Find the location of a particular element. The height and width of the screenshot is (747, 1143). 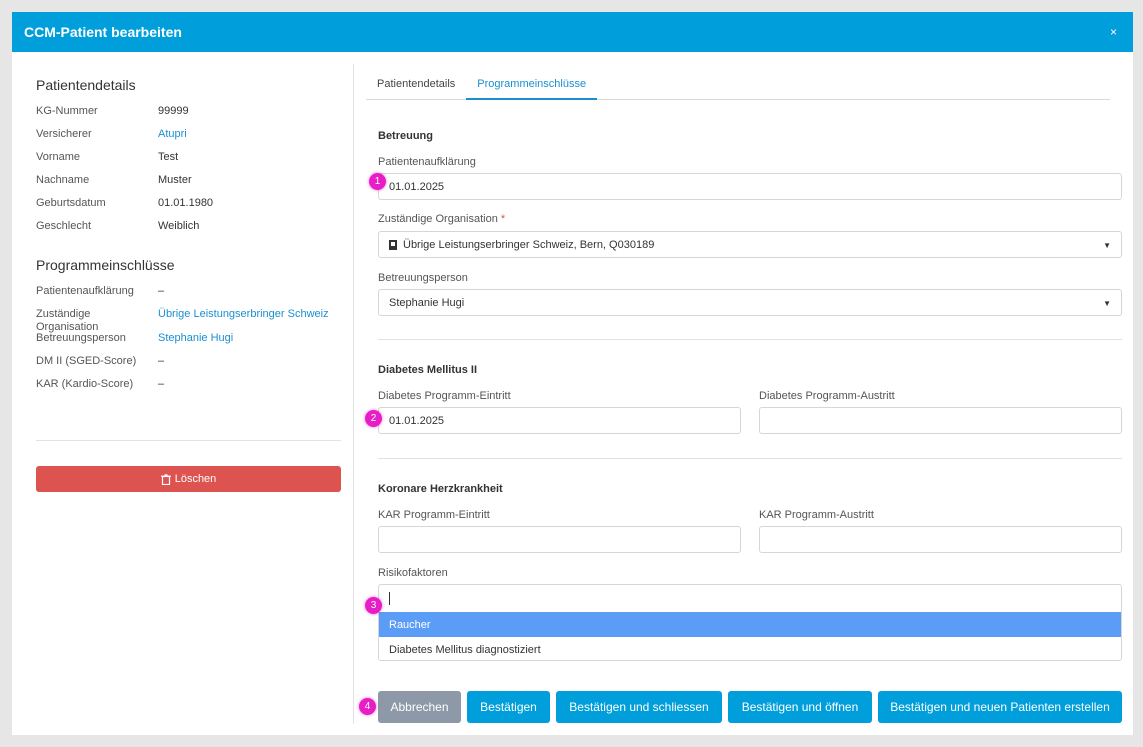

detail-value: 01.01.1980 is located at coordinates (186, 203).